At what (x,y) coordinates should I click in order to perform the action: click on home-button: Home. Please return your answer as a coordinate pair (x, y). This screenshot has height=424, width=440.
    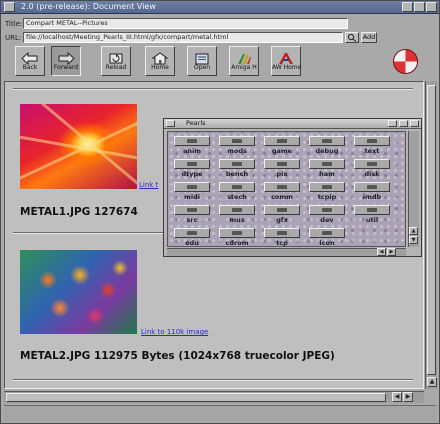
    Looking at the image, I should click on (160, 61).